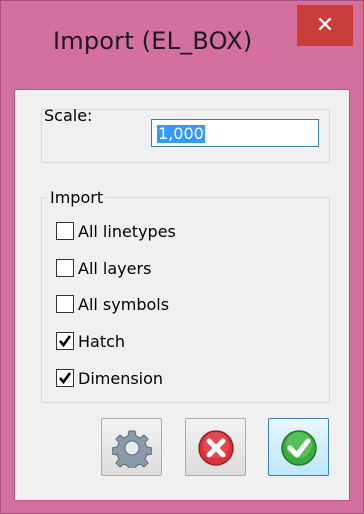 This screenshot has width=364, height=514. Describe the element at coordinates (181, 133) in the screenshot. I see `scale-input-value: 1,000` at that location.